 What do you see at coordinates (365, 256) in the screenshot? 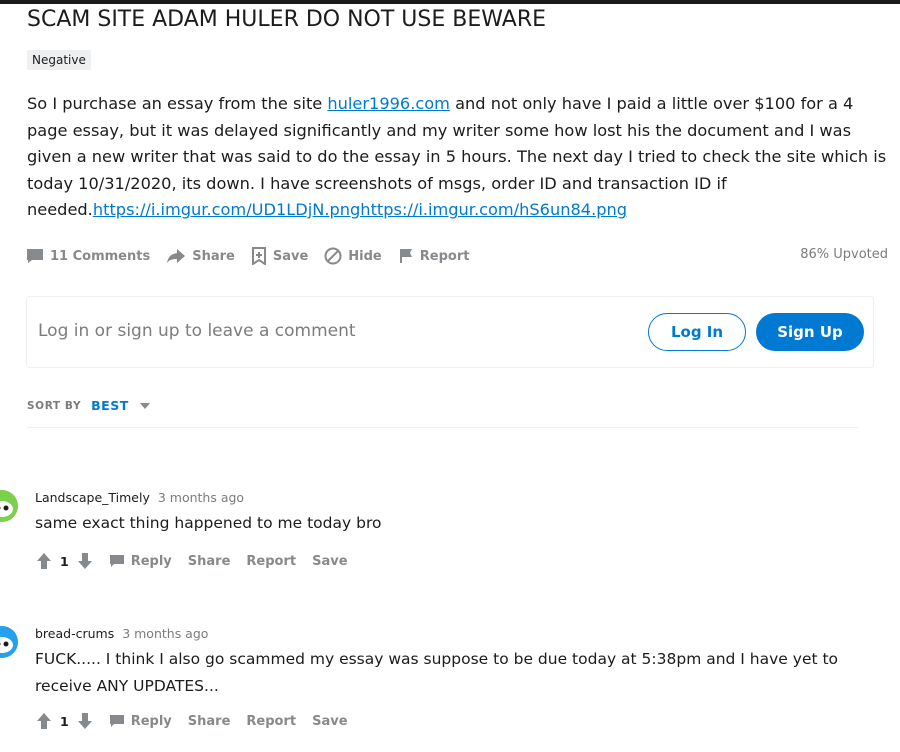
I see `hide-label: Hide` at bounding box center [365, 256].